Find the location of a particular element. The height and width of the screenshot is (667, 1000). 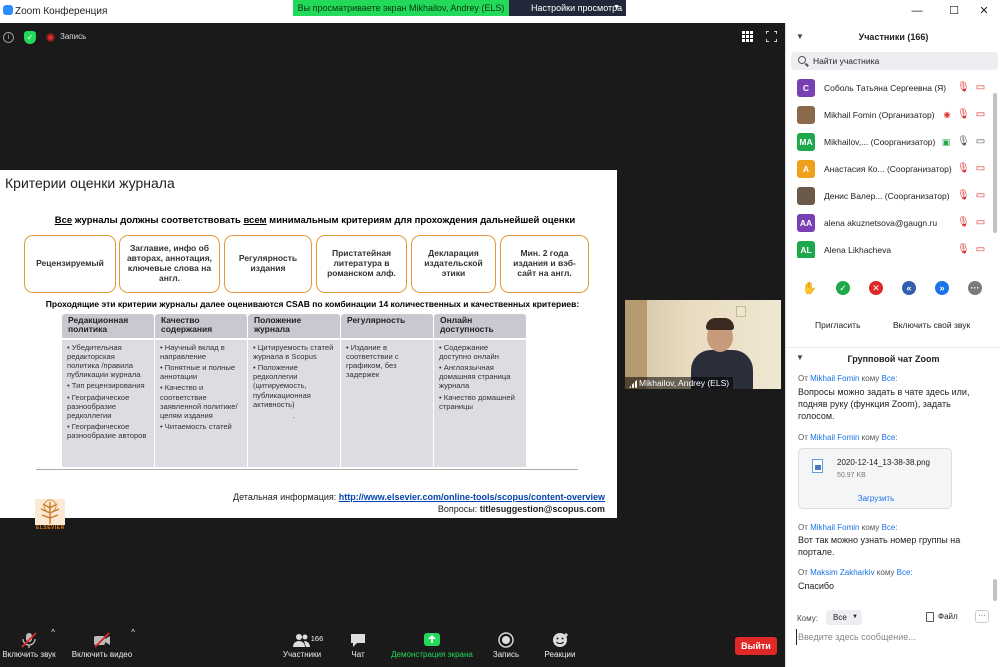

chevron-down-icon: ▼ is located at coordinates (616, 7).